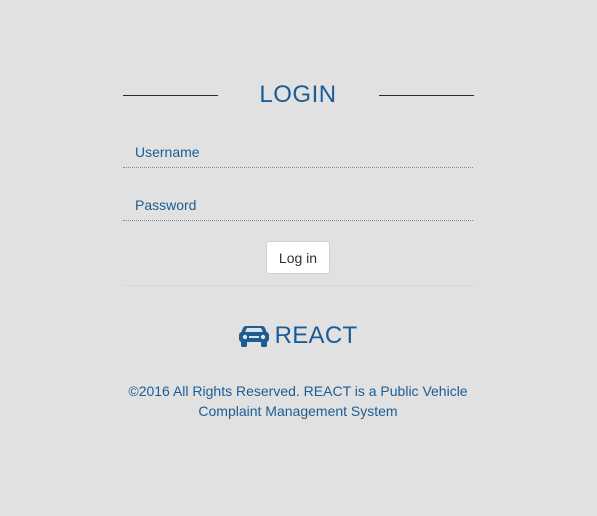 This screenshot has height=516, width=597. I want to click on username-field-wrapper, so click(298, 152).